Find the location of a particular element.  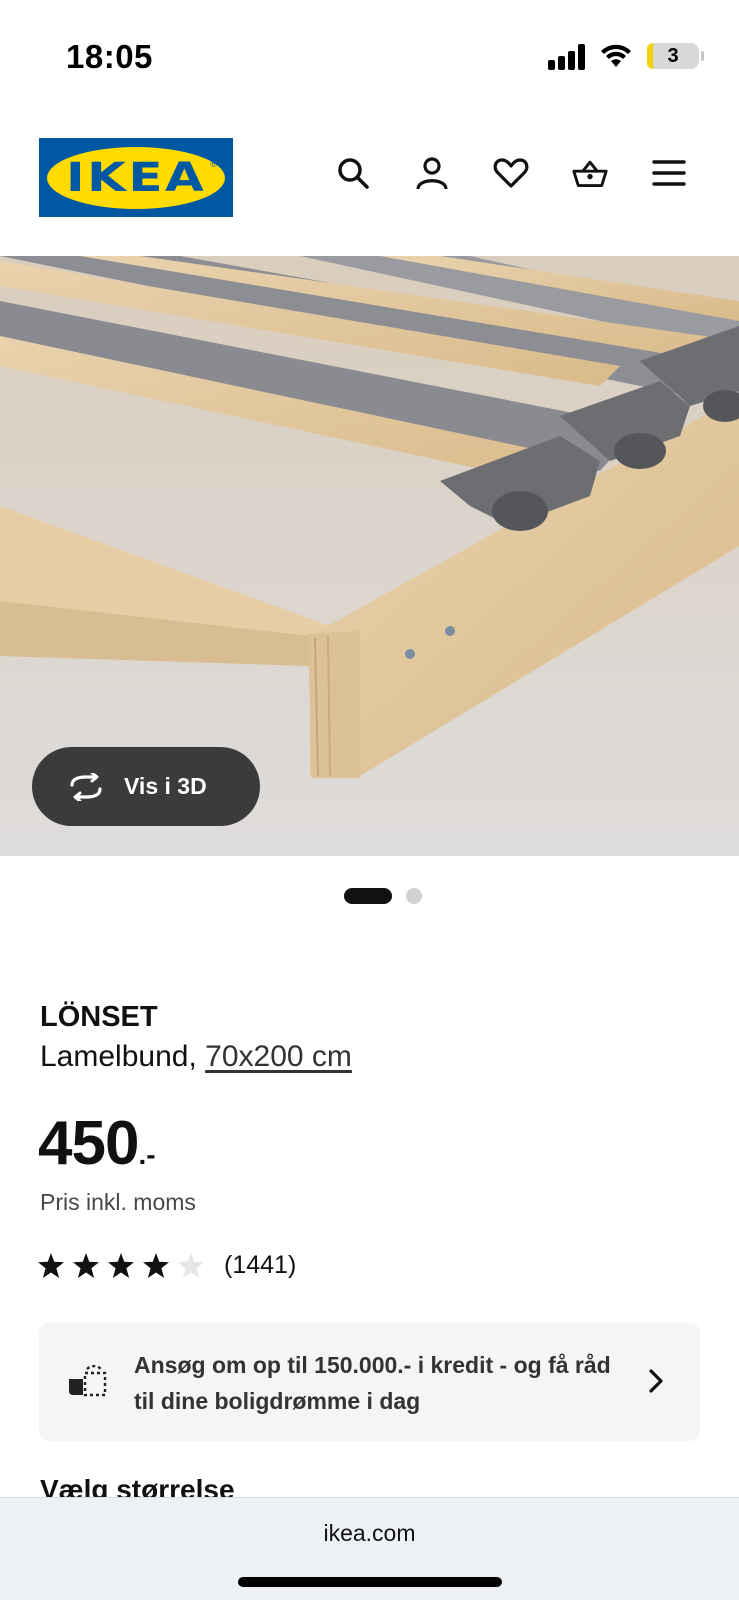

pager-dot-active is located at coordinates (367, 896).